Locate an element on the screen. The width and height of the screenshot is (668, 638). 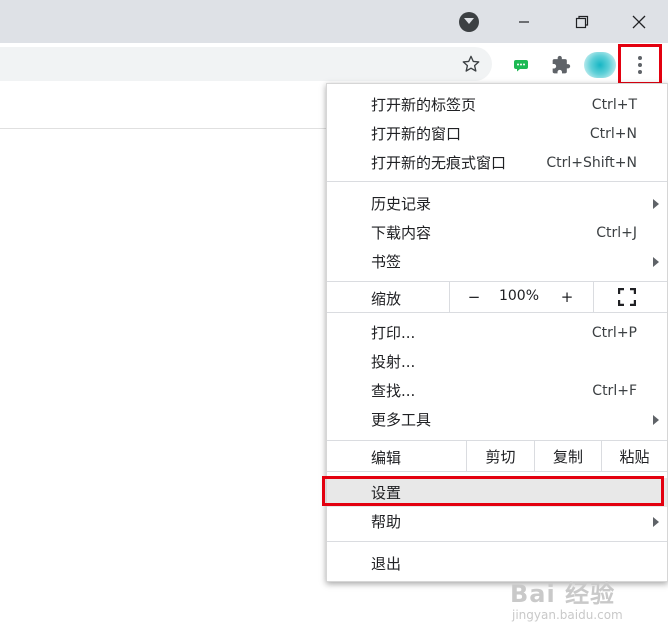
menu-item-new-window: 打开新的窗口 Ctrl+N is located at coordinates (497, 133).